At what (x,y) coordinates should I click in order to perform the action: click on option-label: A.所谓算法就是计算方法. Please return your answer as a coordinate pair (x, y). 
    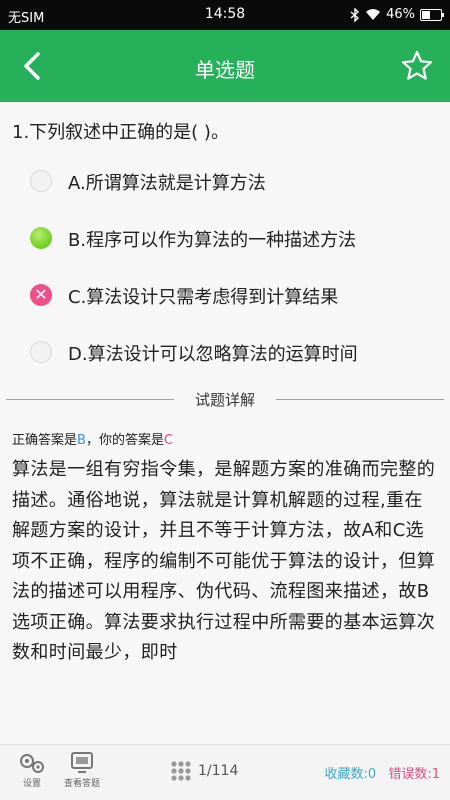
    Looking at the image, I should click on (167, 183).